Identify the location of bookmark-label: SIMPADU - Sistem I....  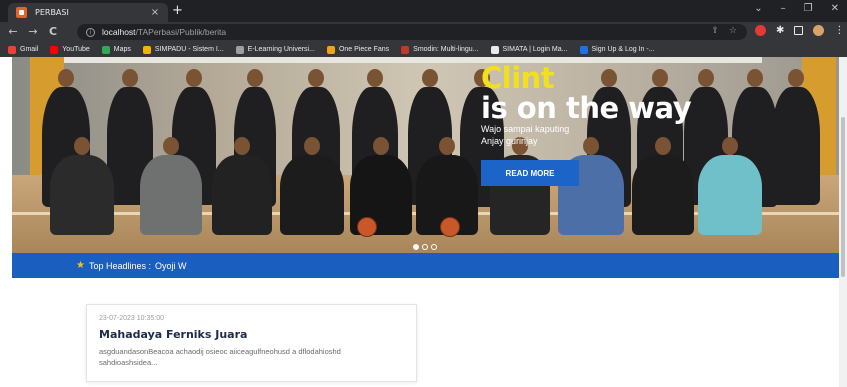
(189, 49).